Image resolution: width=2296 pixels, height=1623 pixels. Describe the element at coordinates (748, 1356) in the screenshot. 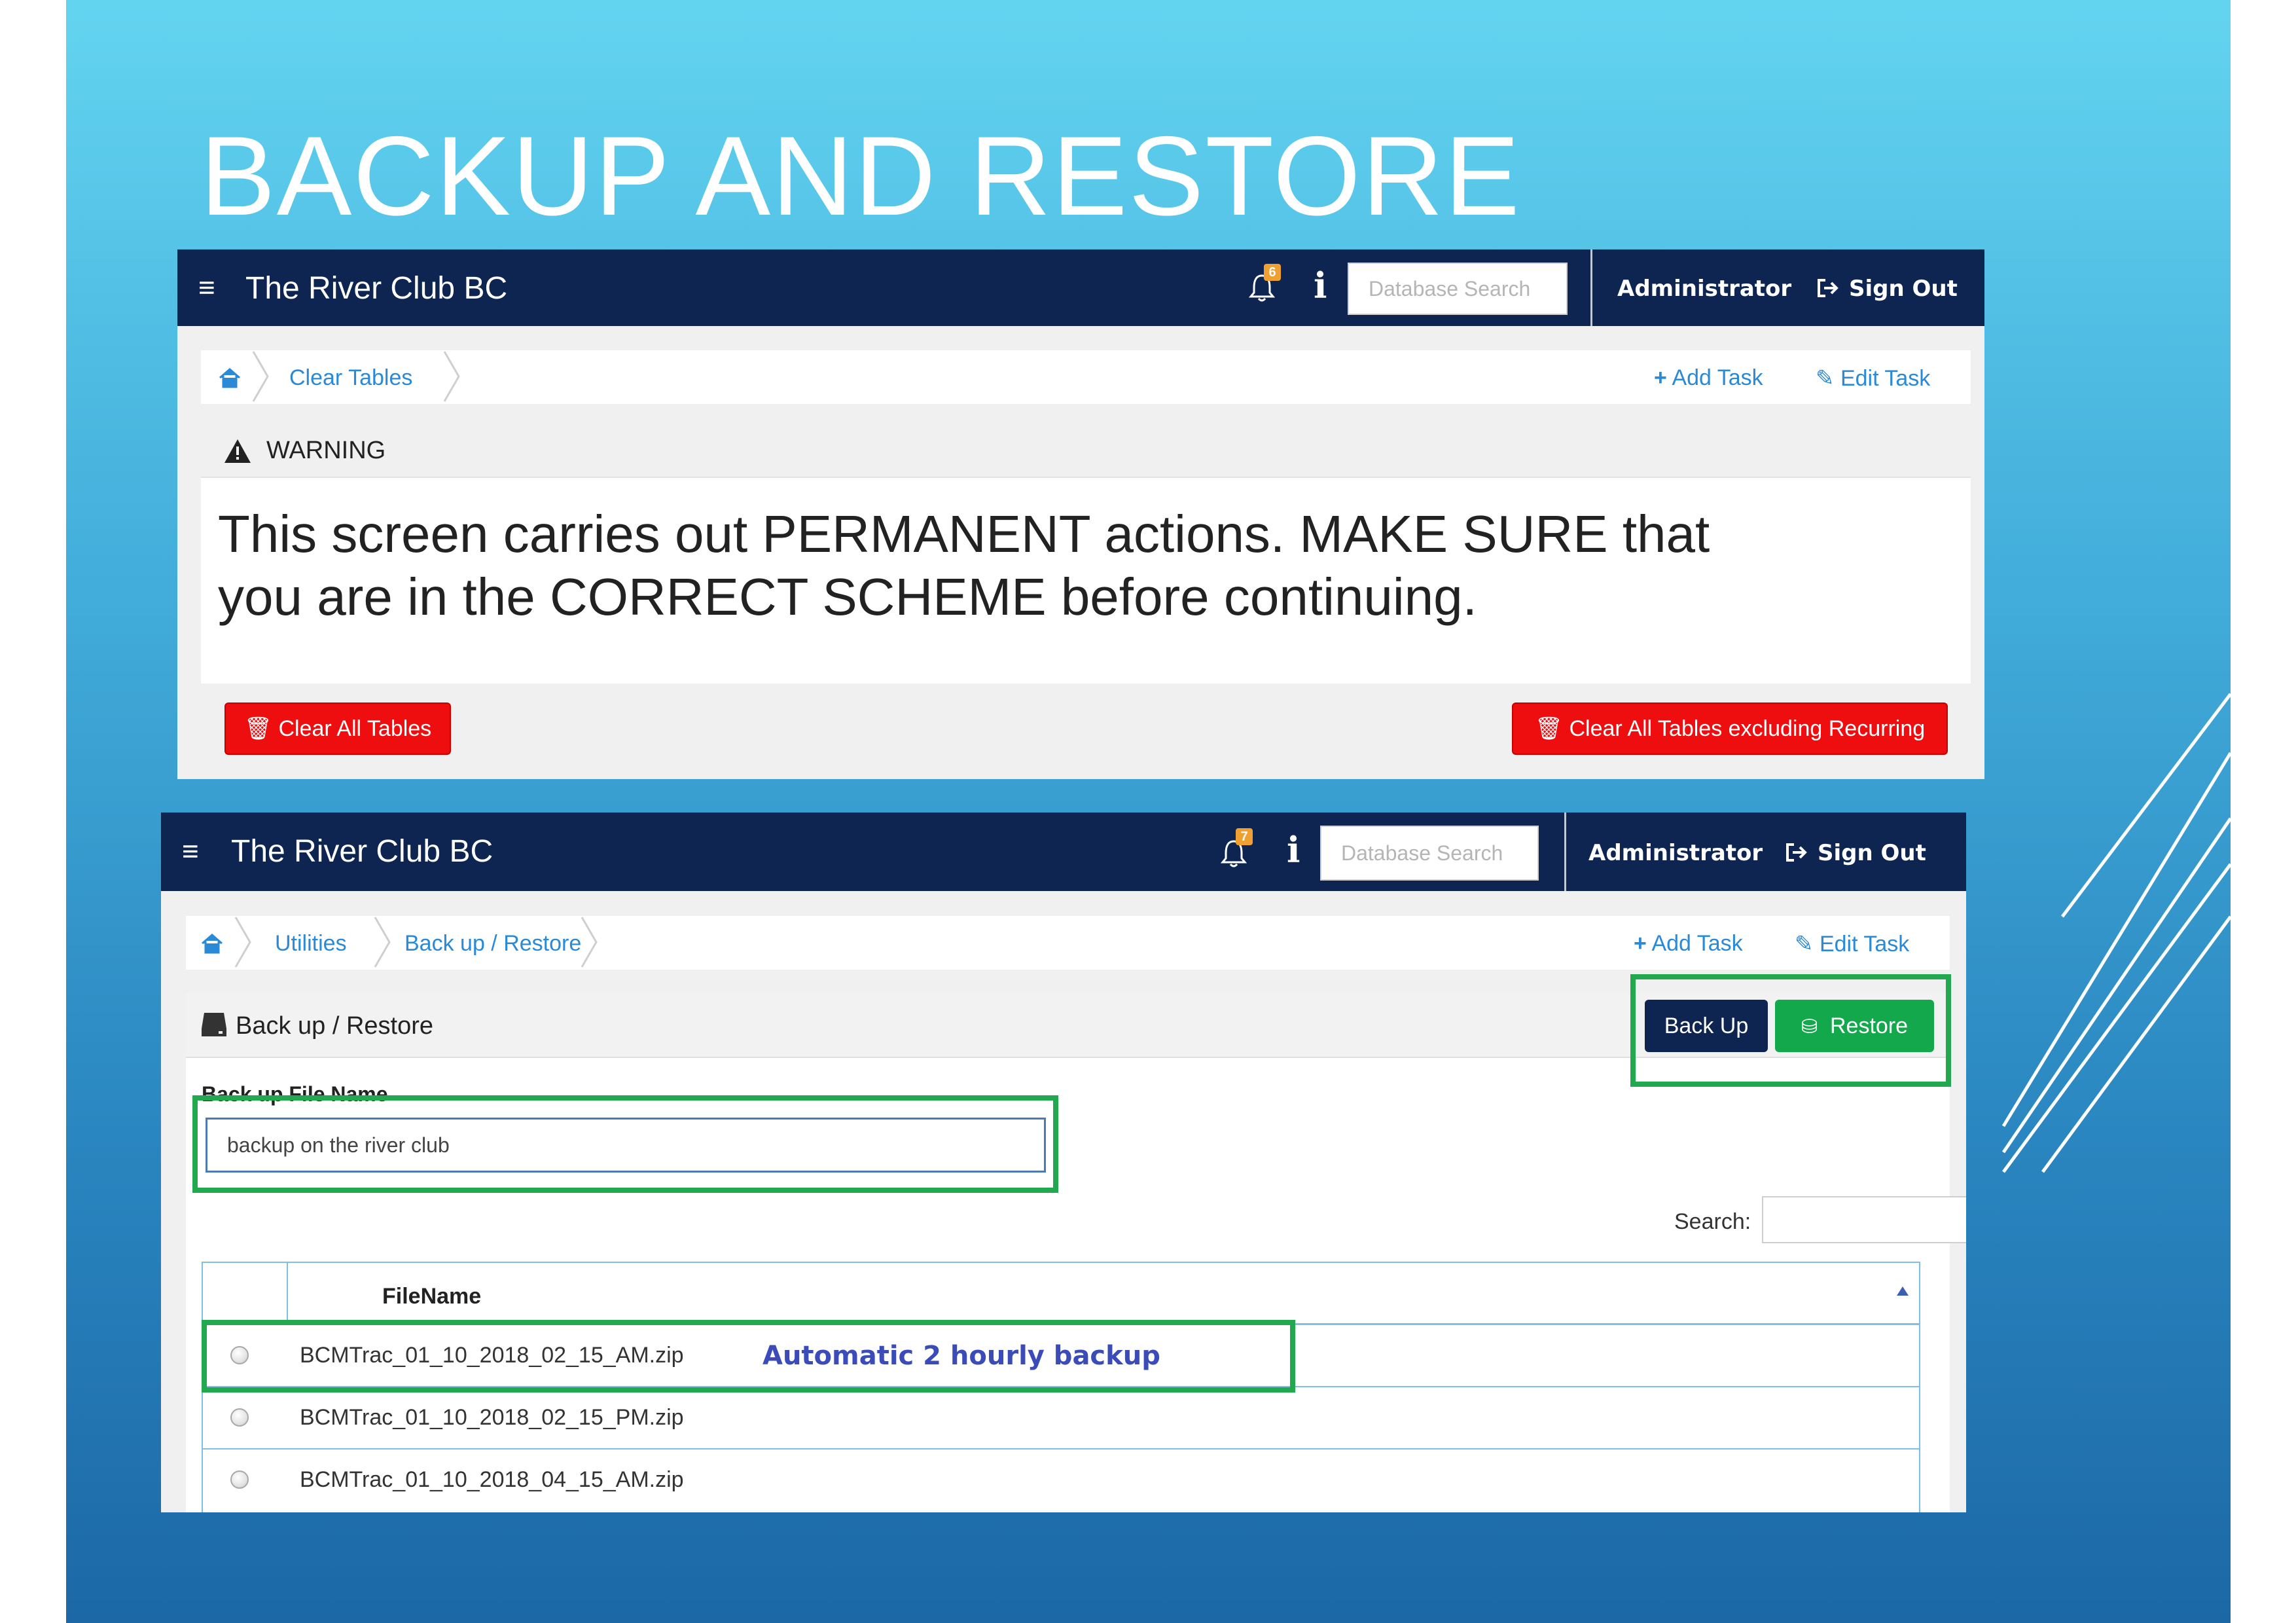

I see `row-highlight-box` at that location.